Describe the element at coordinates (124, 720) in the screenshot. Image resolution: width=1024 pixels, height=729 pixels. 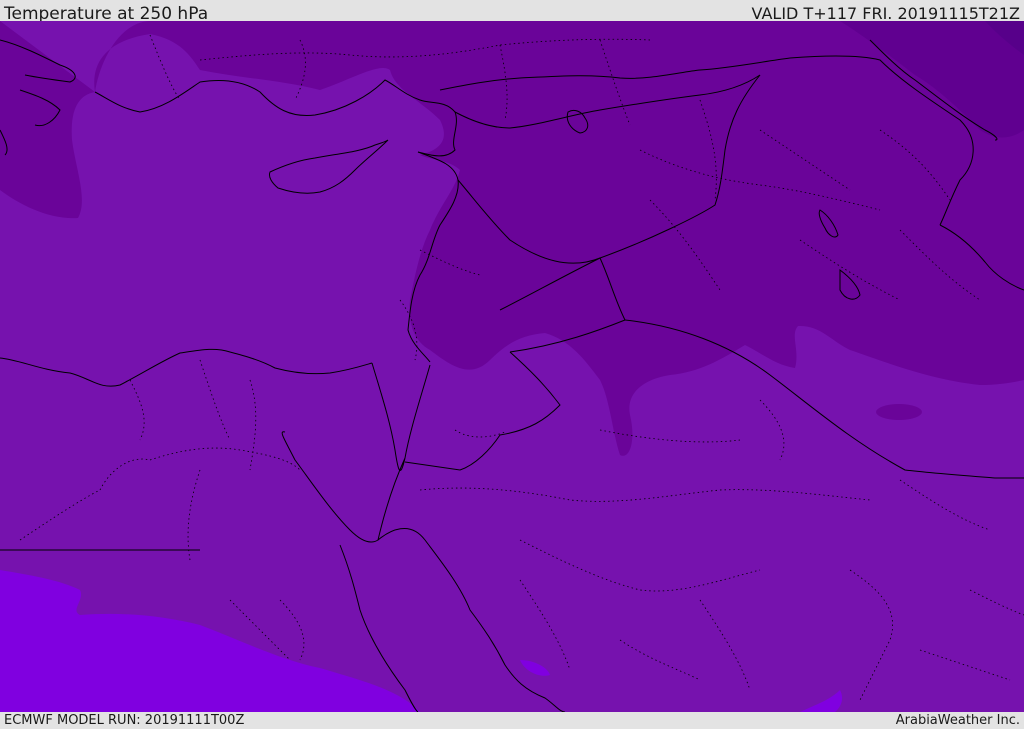
I see `model-run-label: ECMWF MODEL RUN: 20191111T00Z` at that location.